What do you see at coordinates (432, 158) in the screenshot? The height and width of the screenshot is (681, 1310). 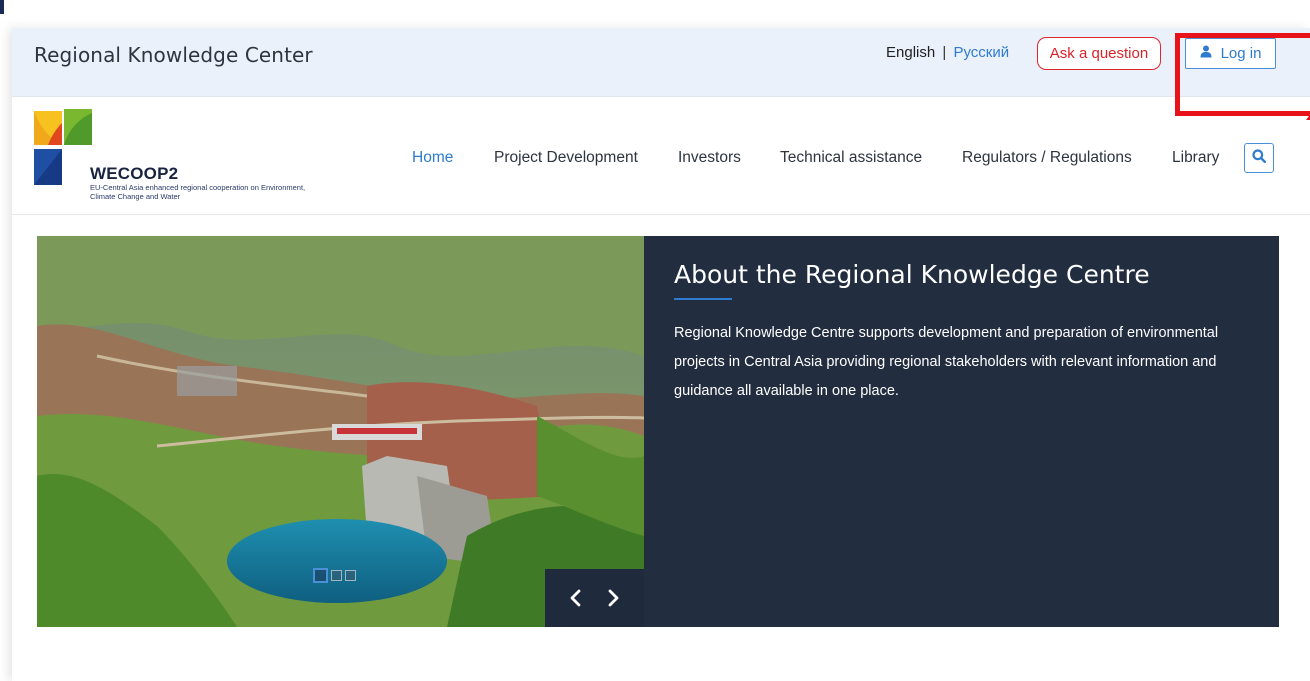 I see `nav-home: Home` at bounding box center [432, 158].